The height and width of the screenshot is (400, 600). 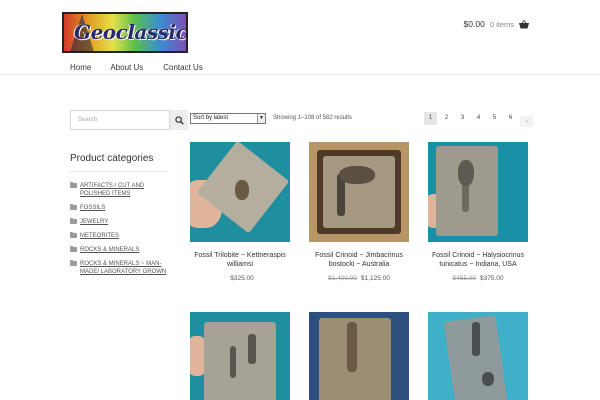 What do you see at coordinates (80, 67) in the screenshot?
I see `nav-home: Home` at bounding box center [80, 67].